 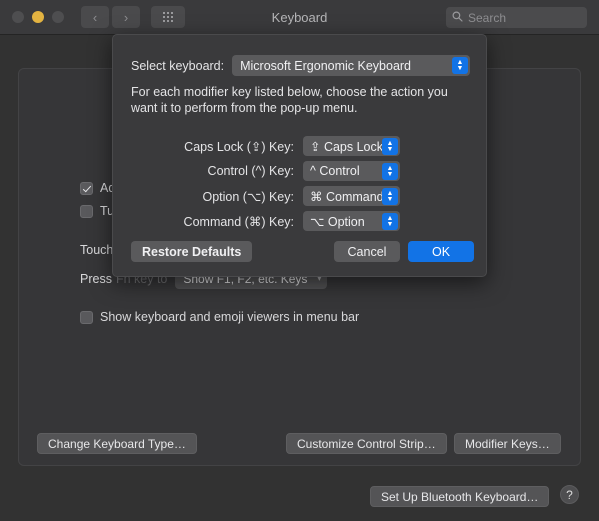 I want to click on touch-bar-label: Touch, so click(x=96, y=250).